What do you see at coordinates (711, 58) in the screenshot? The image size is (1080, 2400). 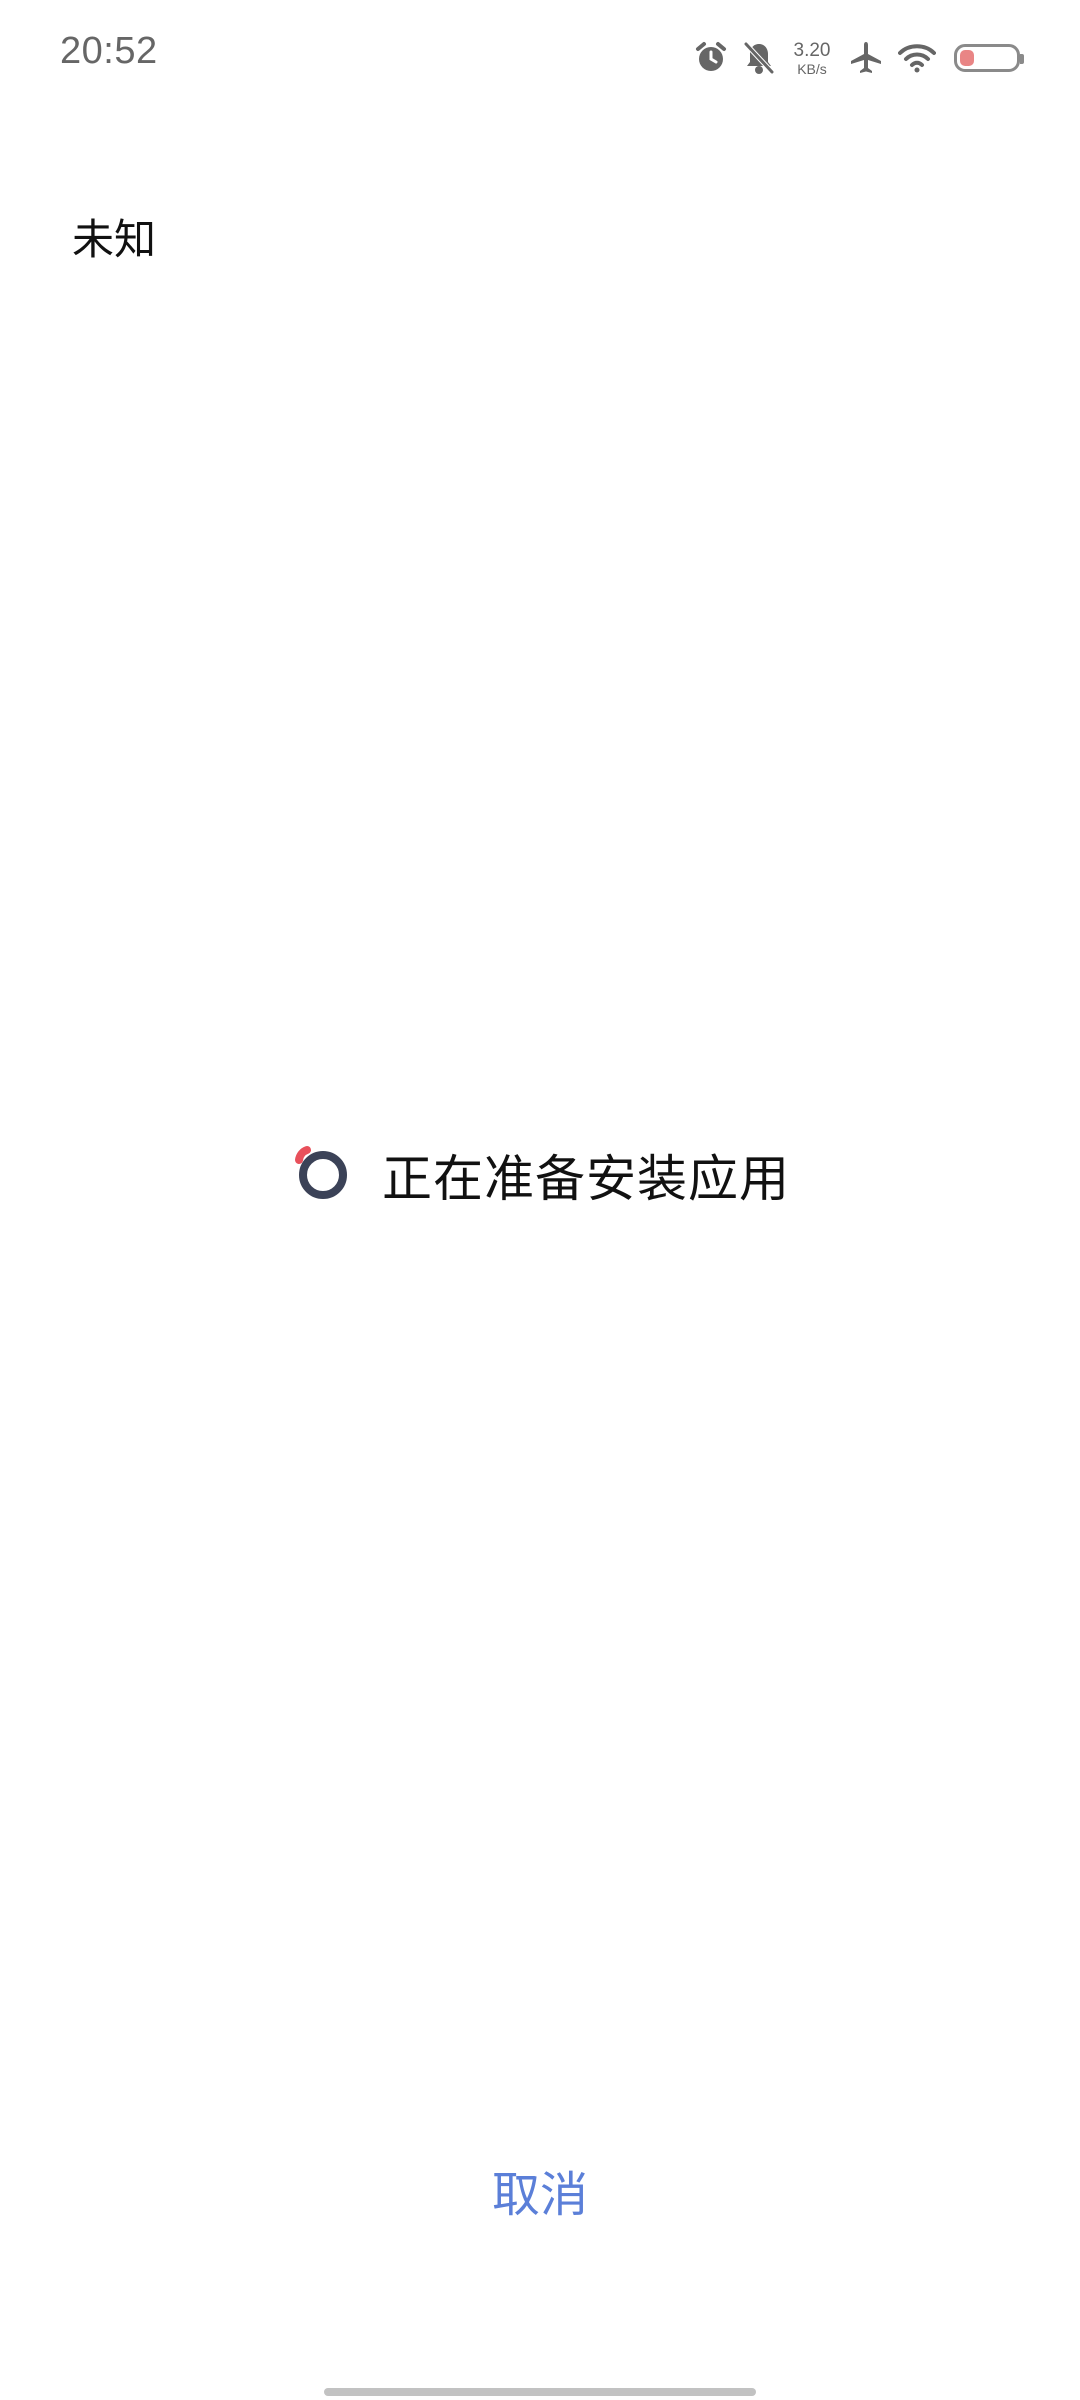 I see `alarm-icon` at bounding box center [711, 58].